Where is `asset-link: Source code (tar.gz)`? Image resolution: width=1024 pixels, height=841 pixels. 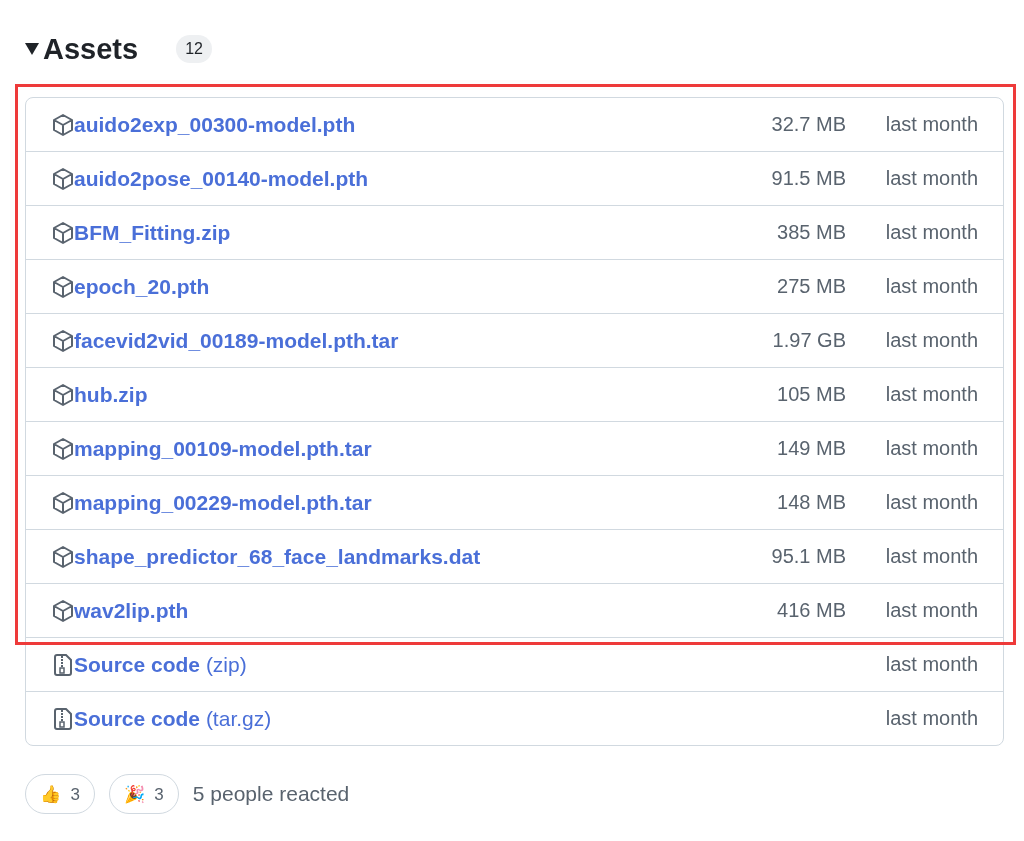
asset-link: Source code (tar.gz) is located at coordinates (173, 718).